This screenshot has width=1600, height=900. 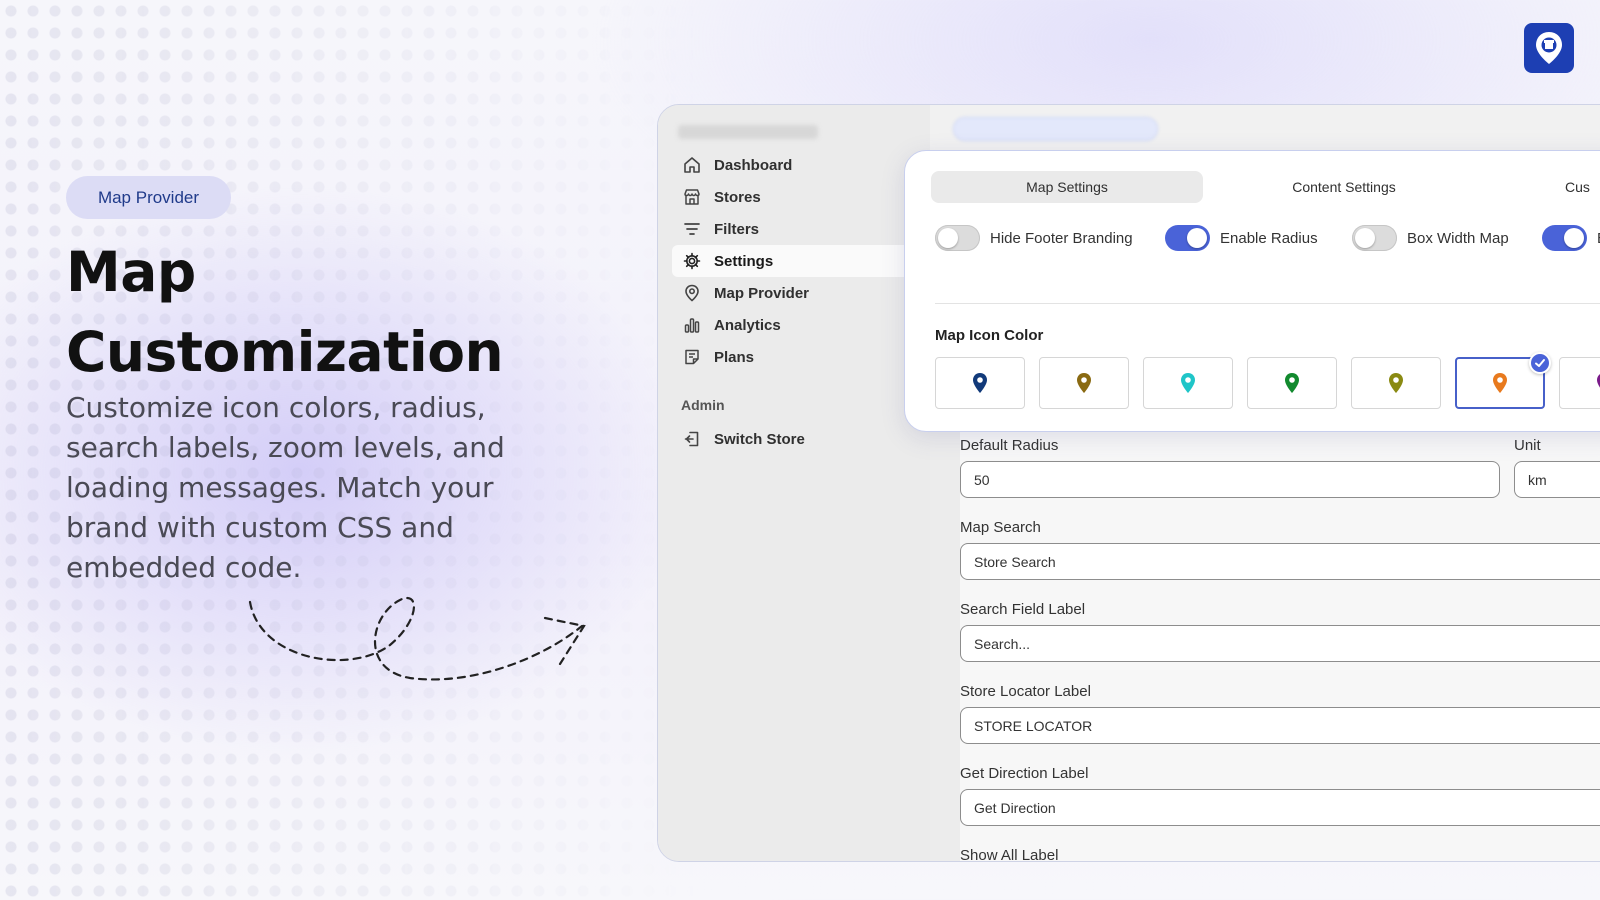 What do you see at coordinates (801, 197) in the screenshot?
I see `sidebar-item-stores: Stores` at bounding box center [801, 197].